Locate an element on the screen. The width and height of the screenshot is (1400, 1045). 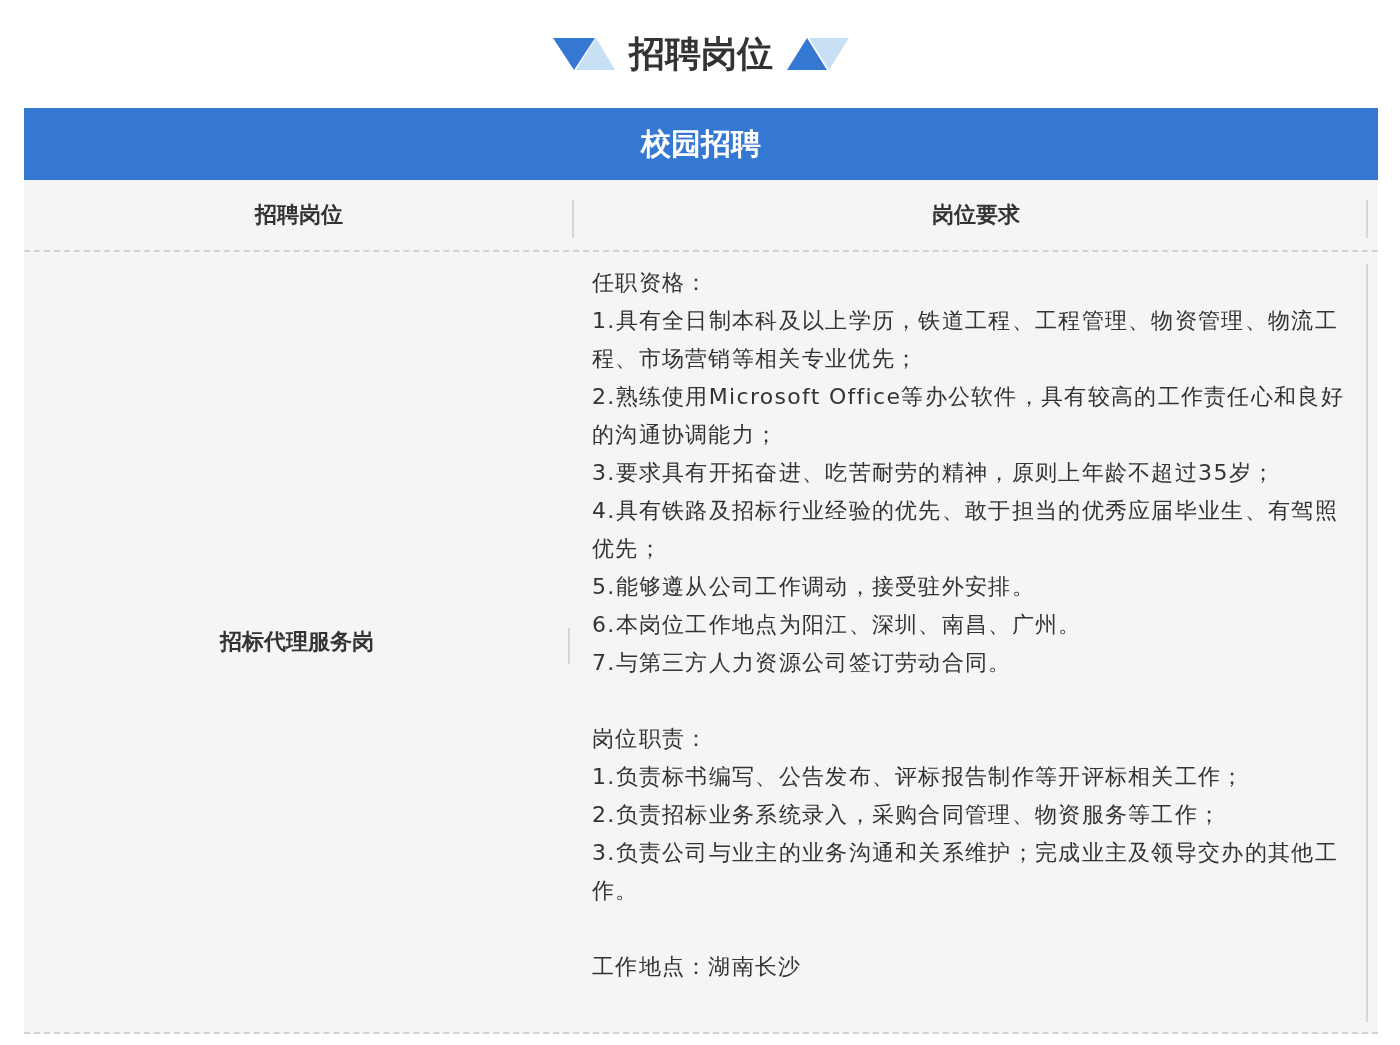
section-heading: 工作地点：湖南长沙 is located at coordinates (697, 967).